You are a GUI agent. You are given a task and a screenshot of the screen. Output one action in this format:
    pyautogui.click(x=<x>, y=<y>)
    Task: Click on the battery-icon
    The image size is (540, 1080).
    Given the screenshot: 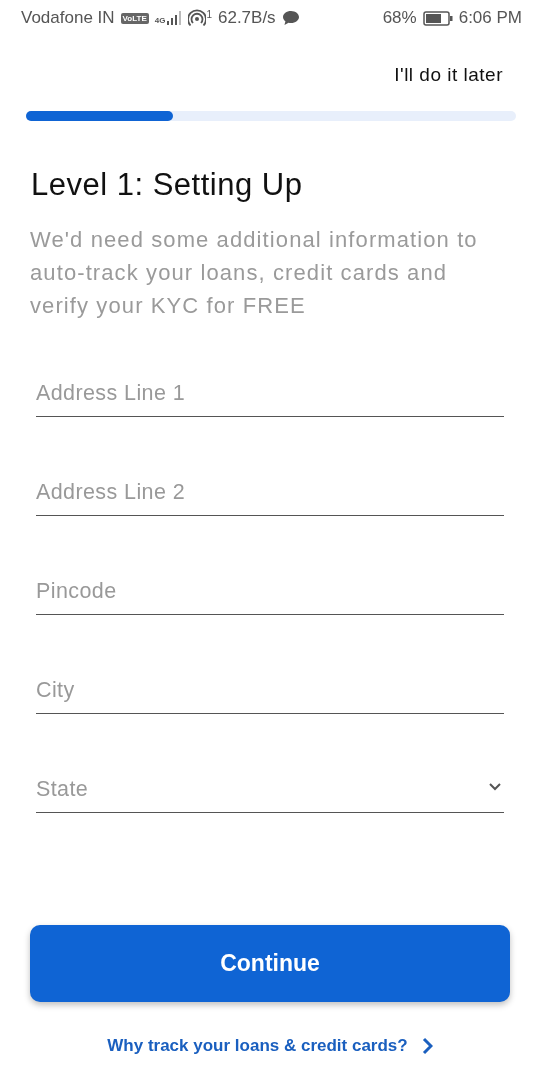 What is the action you would take?
    pyautogui.click(x=437, y=18)
    